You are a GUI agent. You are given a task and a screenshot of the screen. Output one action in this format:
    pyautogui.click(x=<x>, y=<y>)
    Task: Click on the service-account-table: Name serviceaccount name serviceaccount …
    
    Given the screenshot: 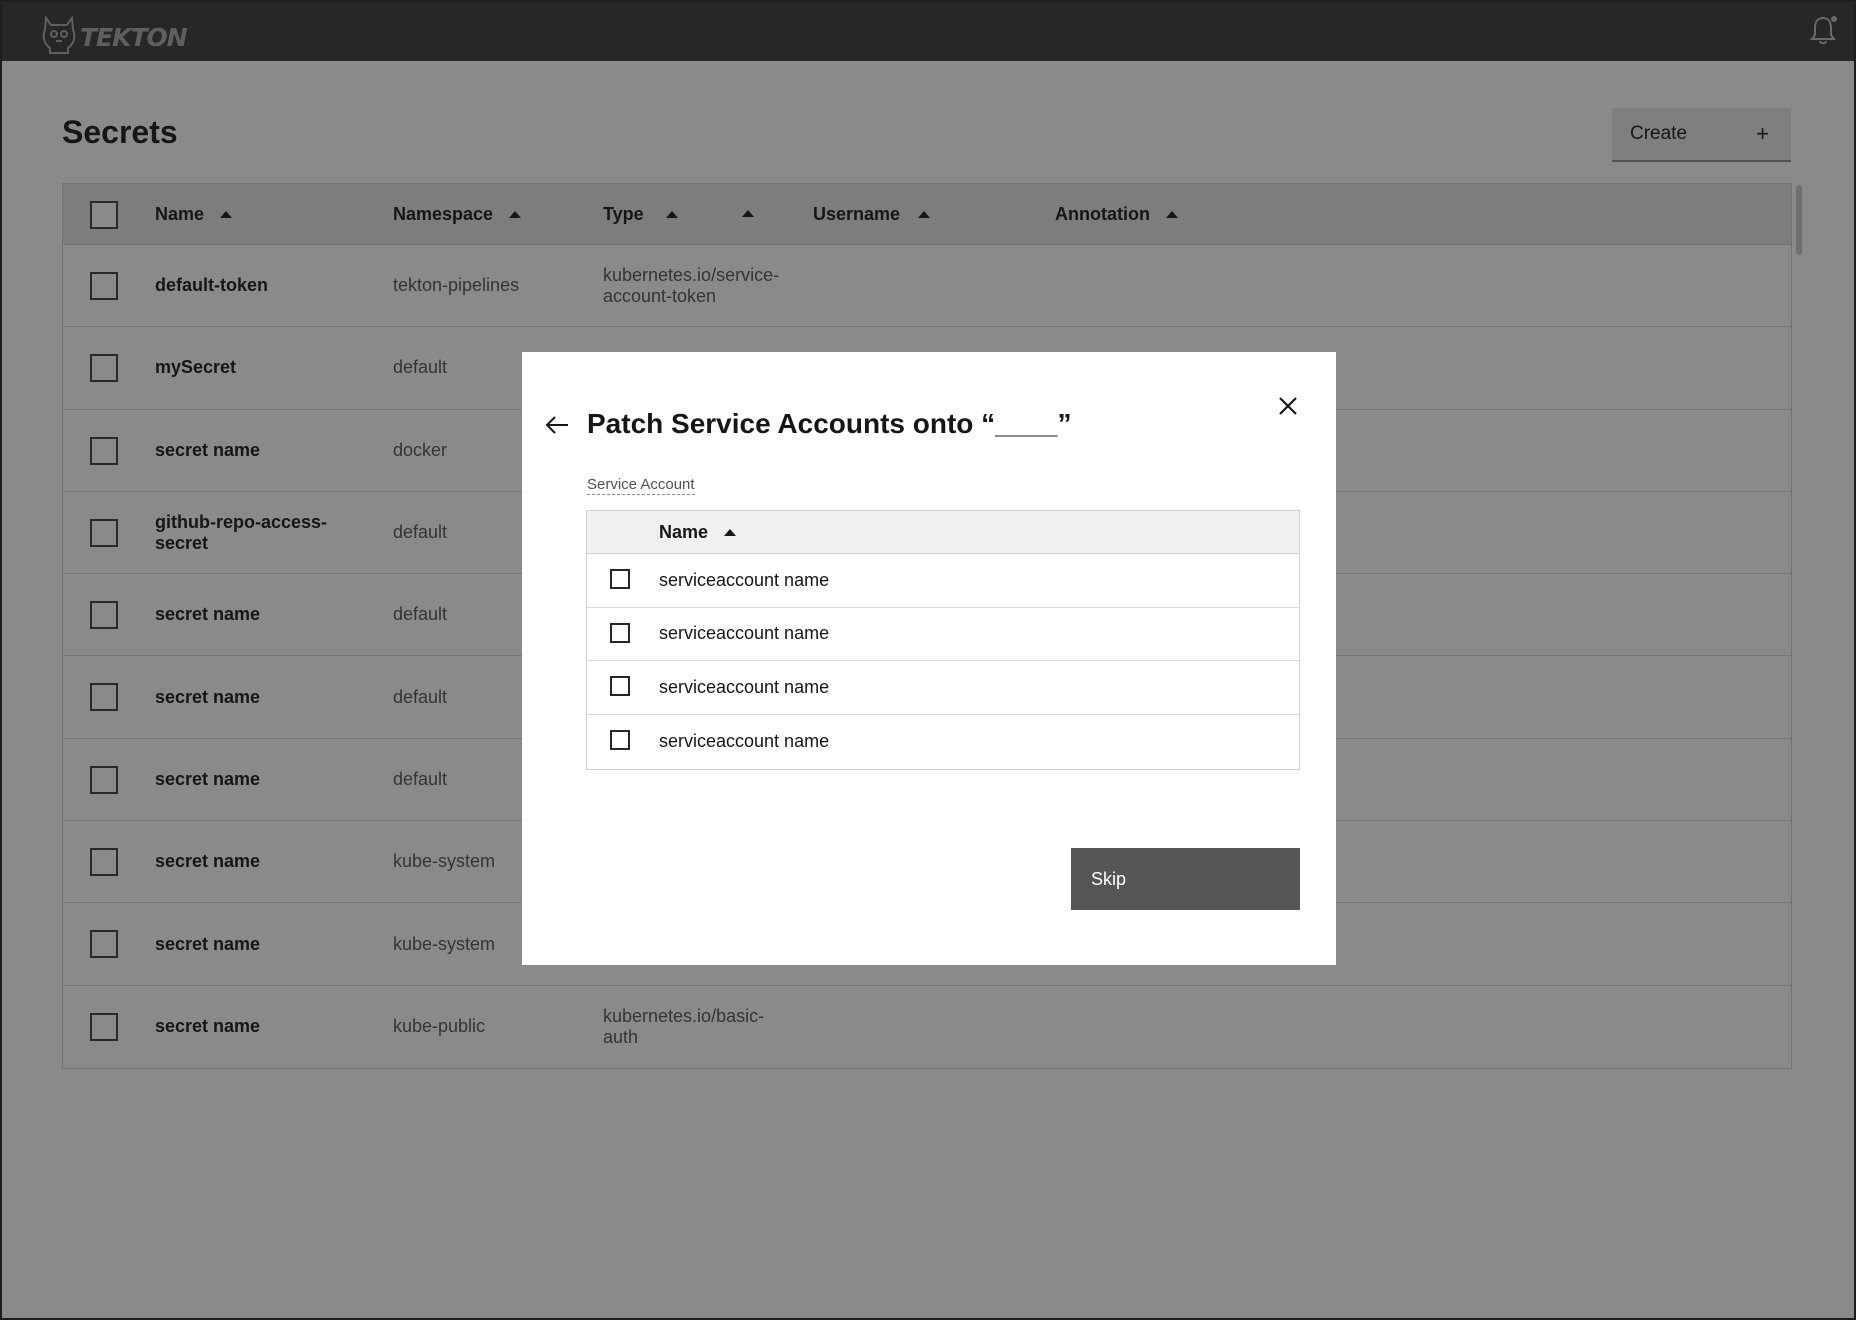 What is the action you would take?
    pyautogui.click(x=943, y=640)
    